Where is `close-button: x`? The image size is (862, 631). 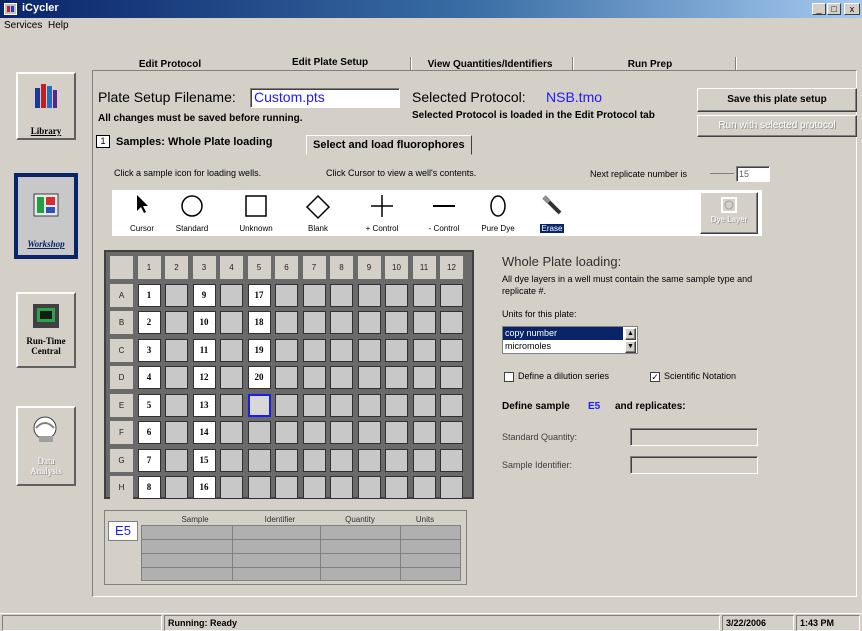 close-button: x is located at coordinates (852, 9).